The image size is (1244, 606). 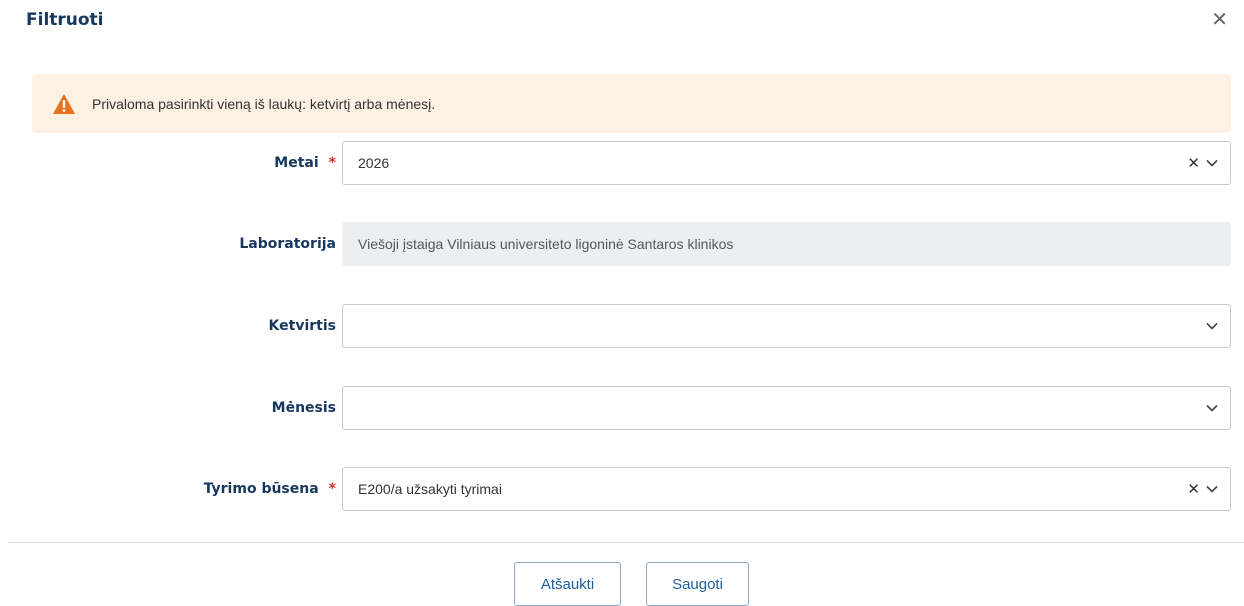 I want to click on form-row-menesis: Mėnesis, so click(x=622, y=408).